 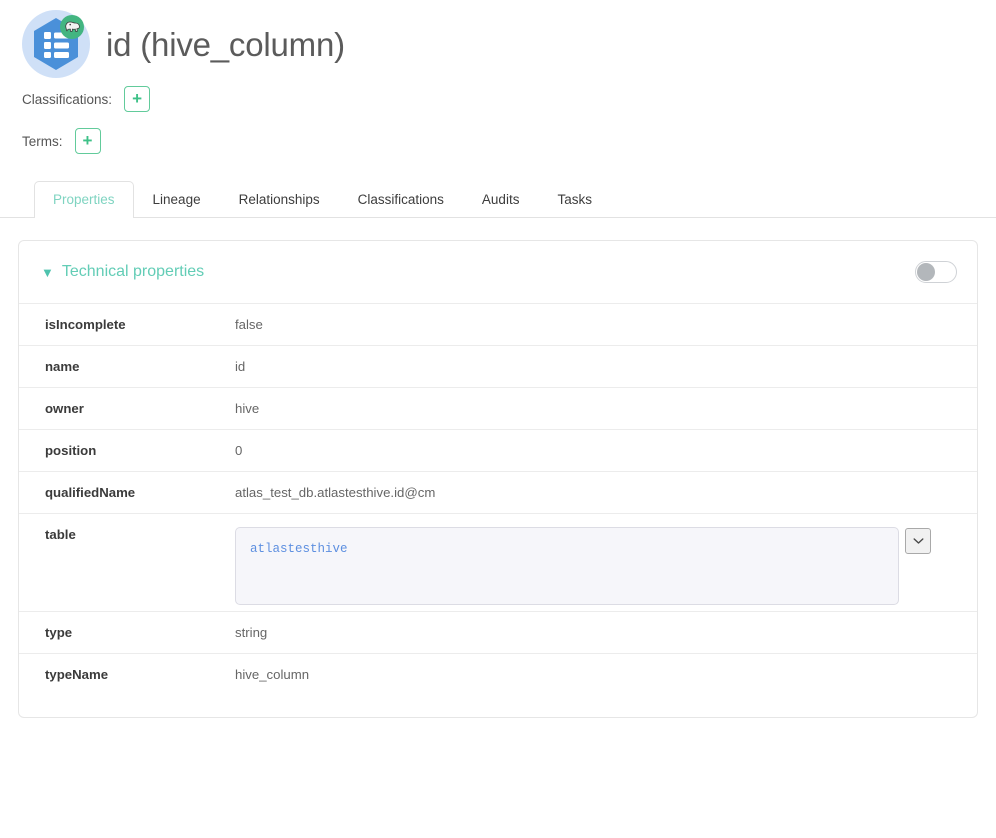 What do you see at coordinates (498, 674) in the screenshot?
I see `table-row: typeName hive_column` at bounding box center [498, 674].